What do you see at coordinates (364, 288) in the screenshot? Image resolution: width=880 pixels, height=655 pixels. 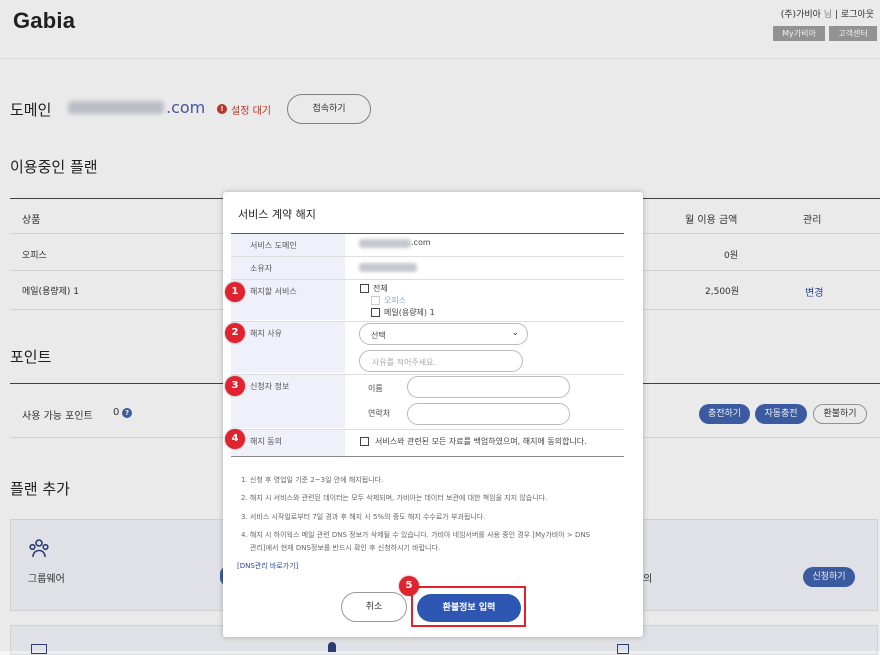 I see `checkbox-all` at bounding box center [364, 288].